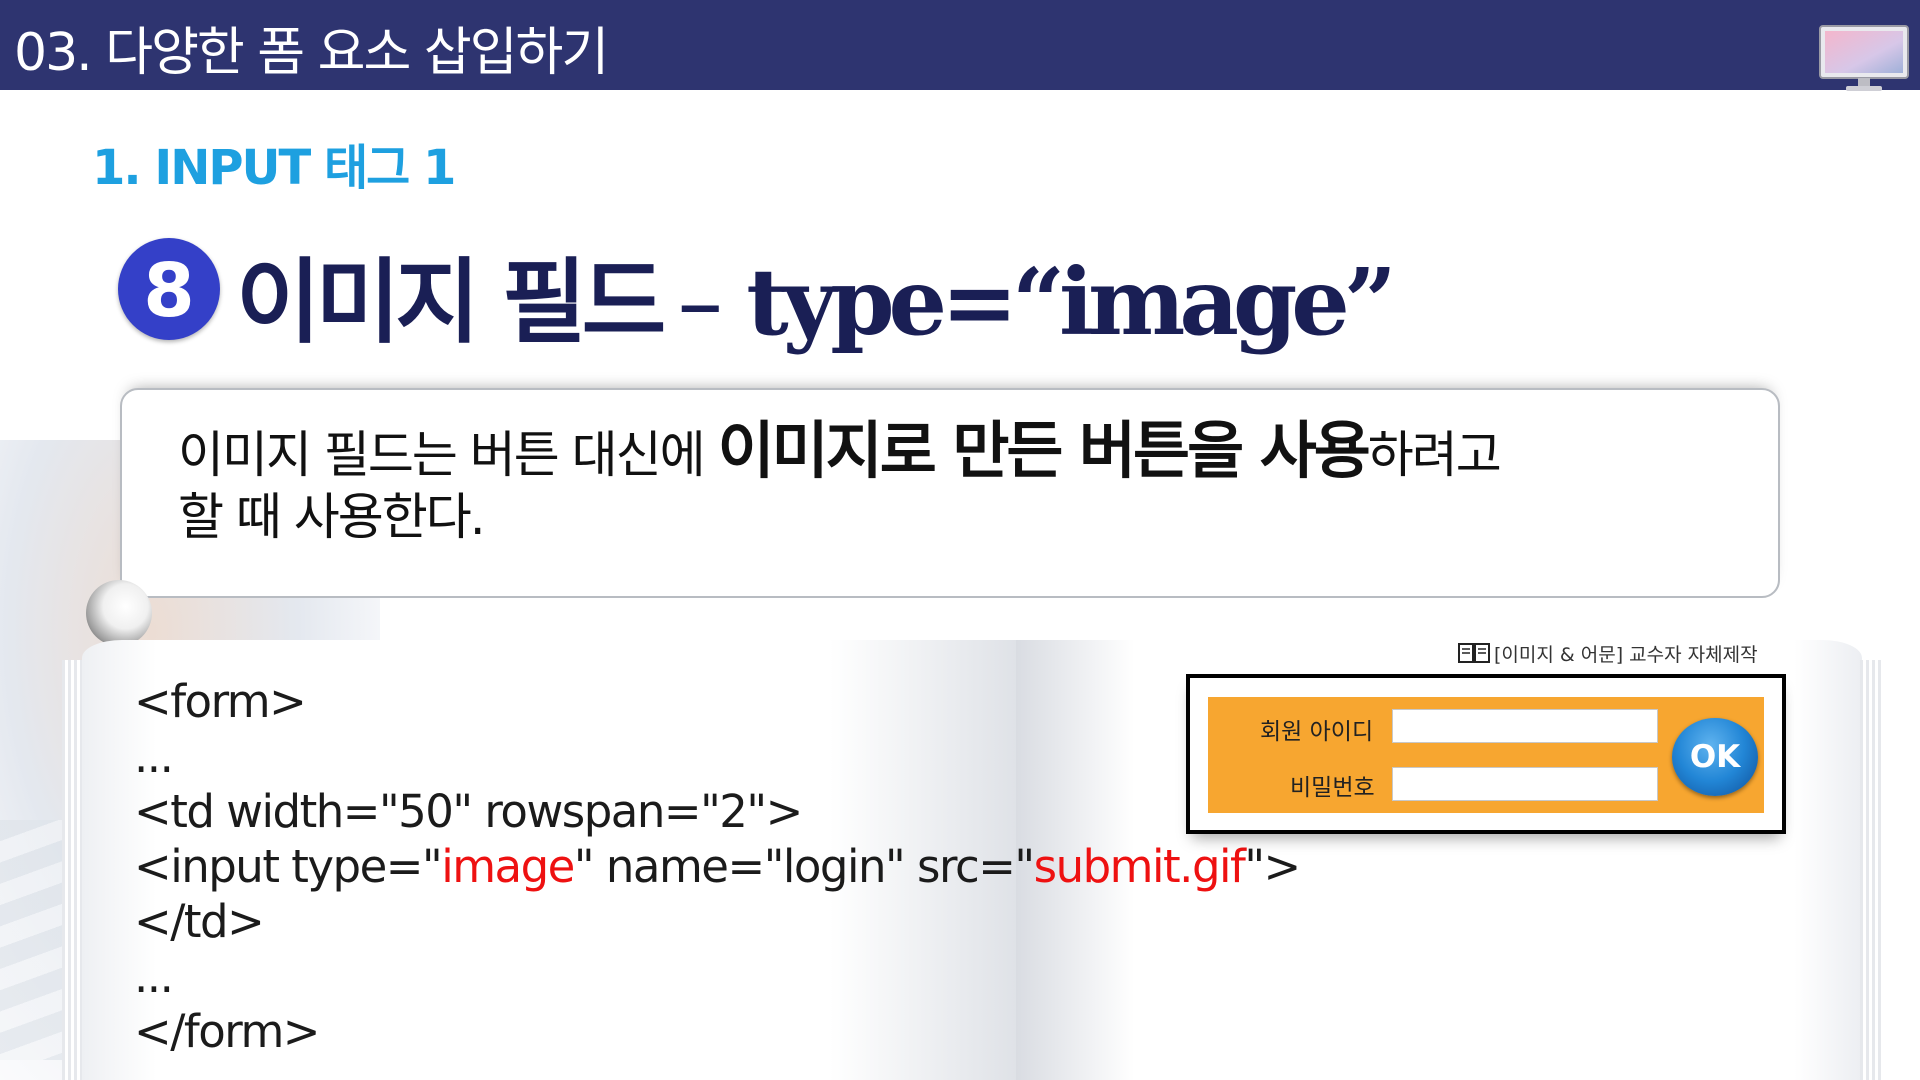 This screenshot has width=1920, height=1080. I want to click on password-input, so click(1525, 784).